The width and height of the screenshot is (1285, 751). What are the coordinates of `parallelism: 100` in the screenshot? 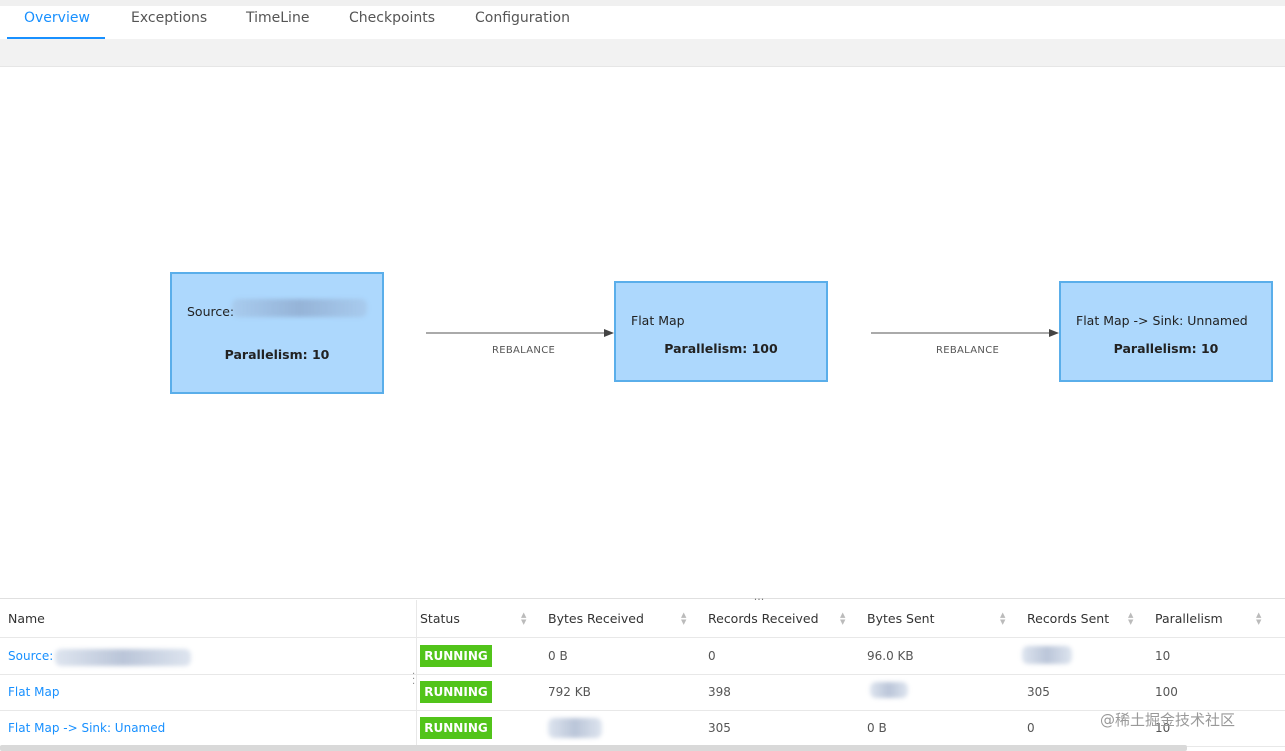 It's located at (1166, 692).